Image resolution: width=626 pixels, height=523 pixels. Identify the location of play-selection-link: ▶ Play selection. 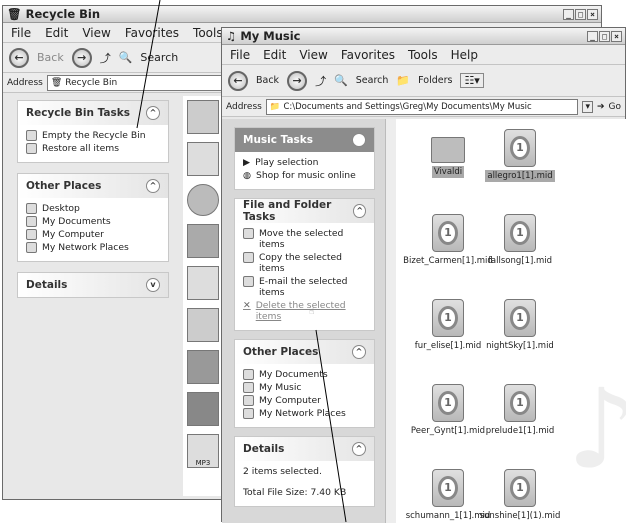
(304, 162).